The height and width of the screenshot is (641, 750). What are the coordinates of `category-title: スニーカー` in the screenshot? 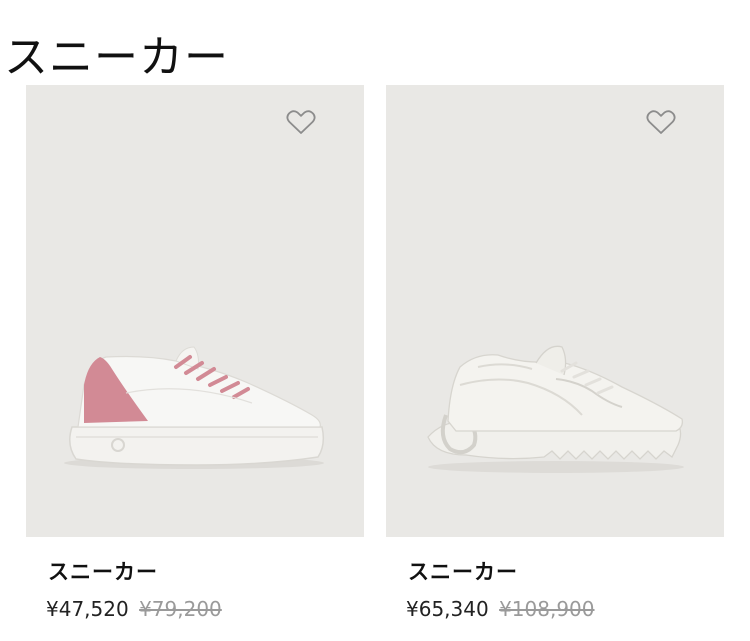 It's located at (116, 57).